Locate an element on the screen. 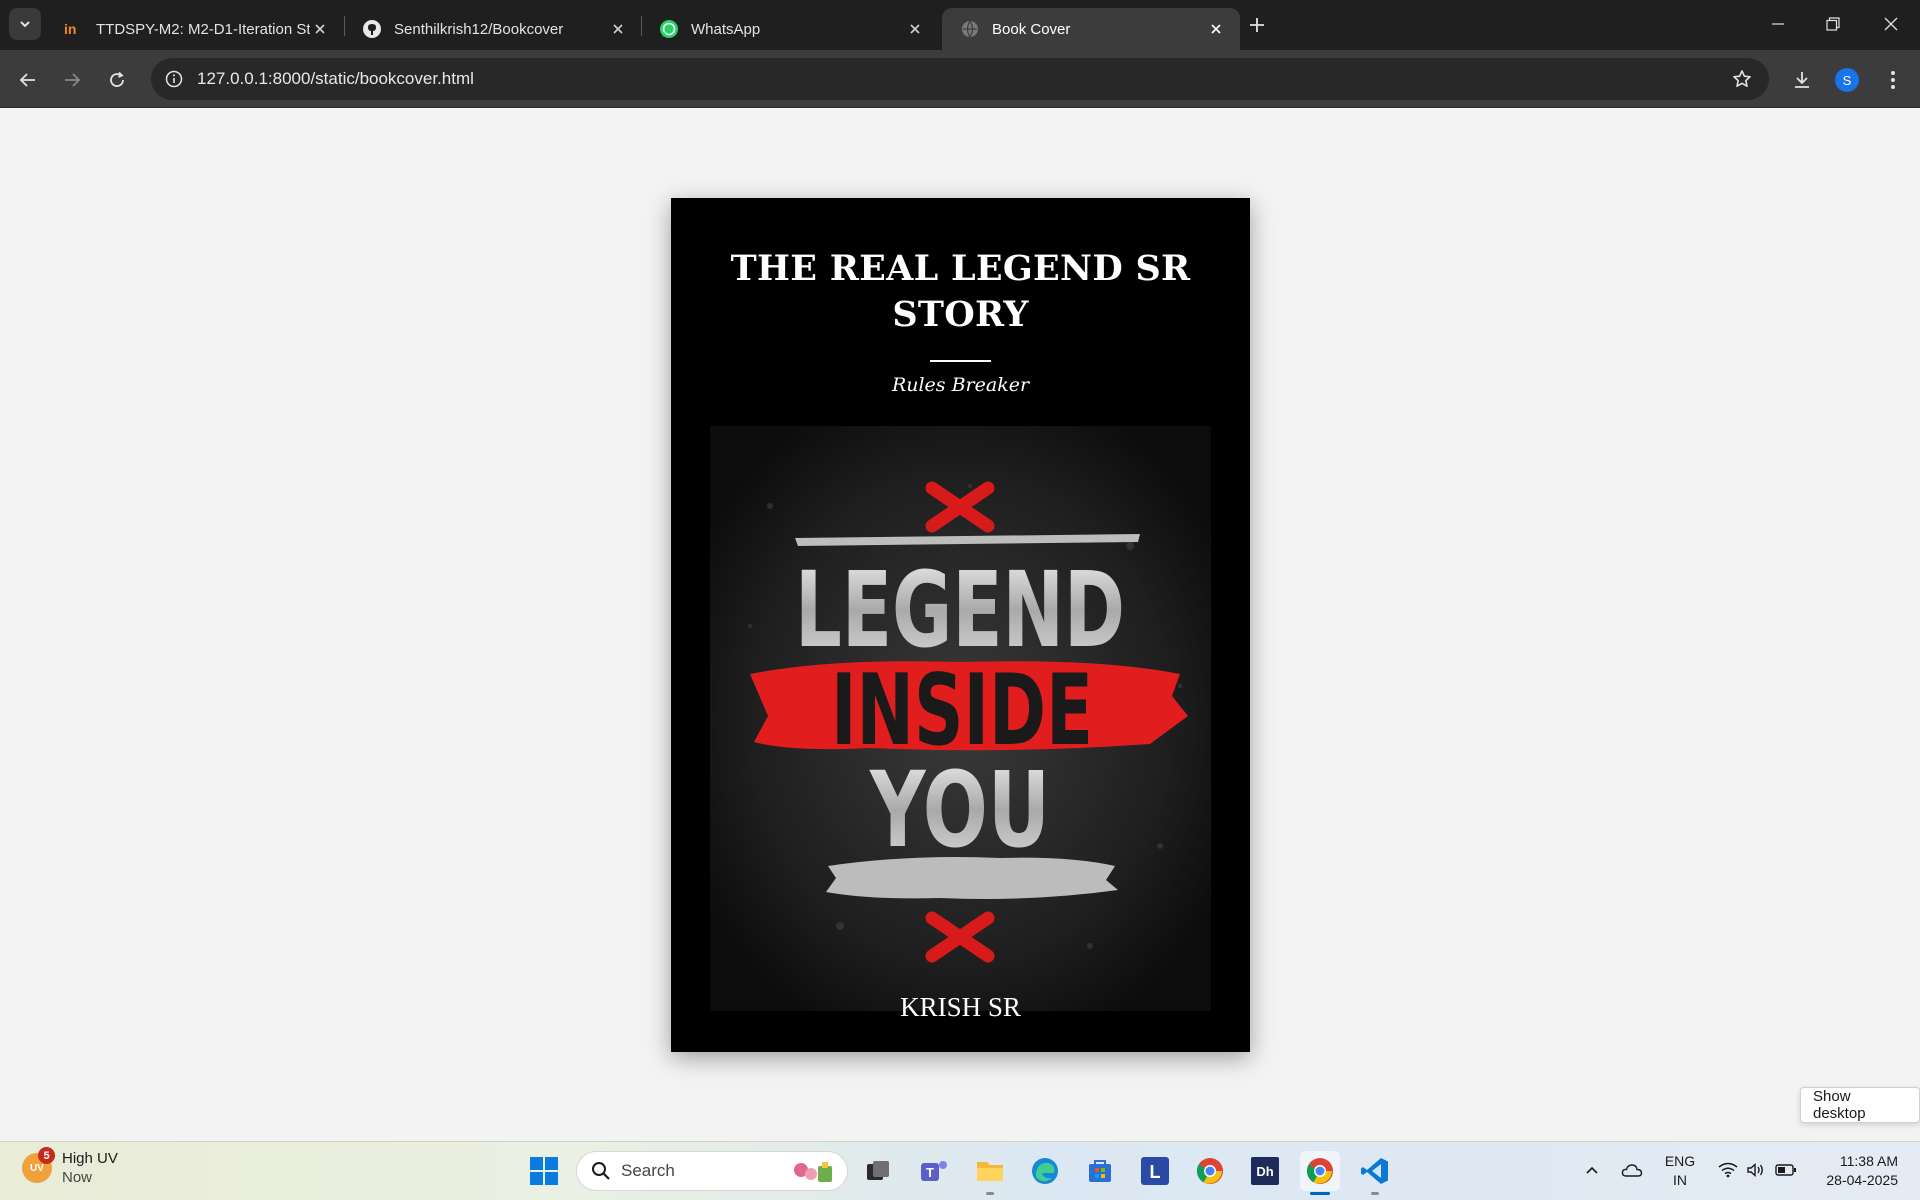 This screenshot has width=1920, height=1200. teams-button: T is located at coordinates (934, 1171).